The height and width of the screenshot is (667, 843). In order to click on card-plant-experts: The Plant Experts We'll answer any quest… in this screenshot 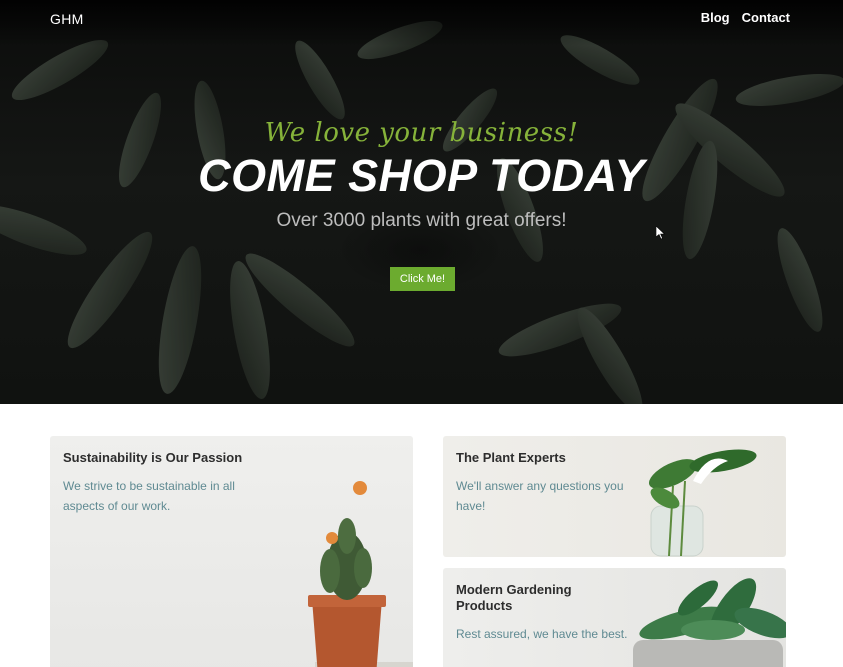, I will do `click(614, 496)`.